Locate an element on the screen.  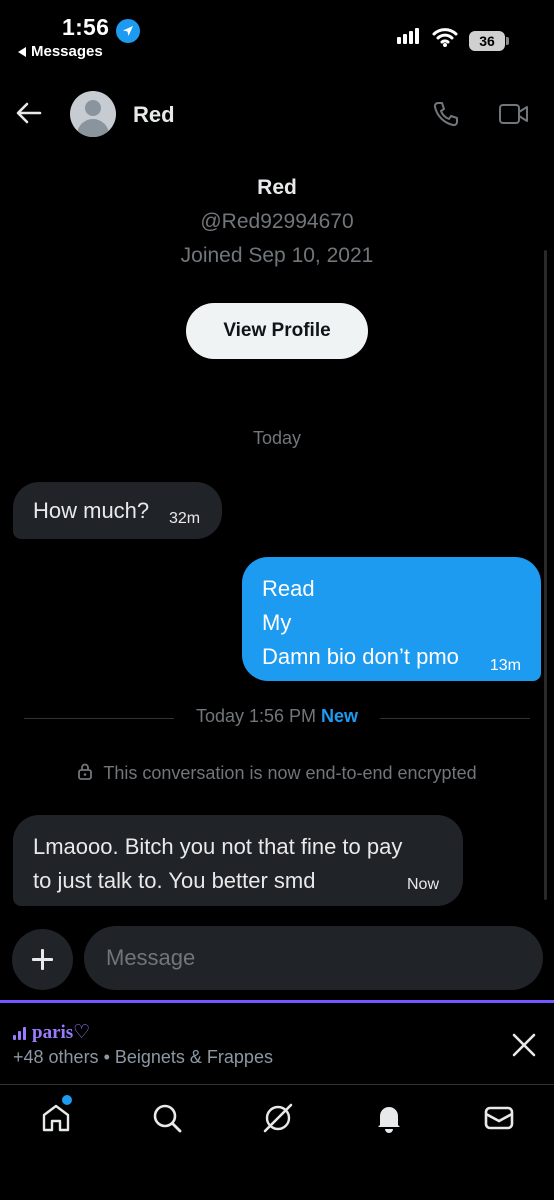
cellular-signal-icon is located at coordinates (408, 36).